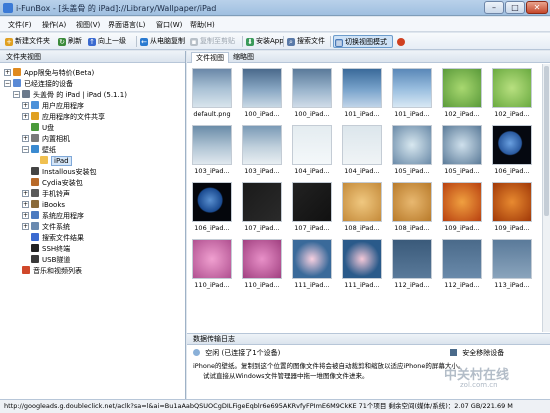 The height and width of the screenshot is (413, 550). What do you see at coordinates (403, 41) in the screenshot?
I see `extra-tools-button` at bounding box center [403, 41].